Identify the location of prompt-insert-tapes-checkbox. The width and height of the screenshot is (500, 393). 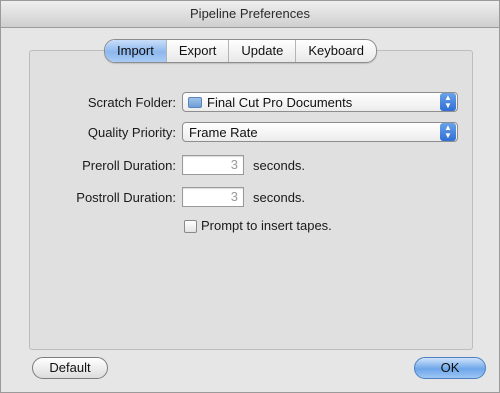
(190, 226).